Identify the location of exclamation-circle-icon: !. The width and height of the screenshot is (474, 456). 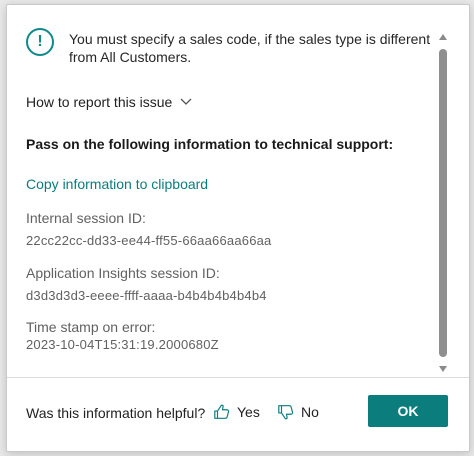
(40, 42).